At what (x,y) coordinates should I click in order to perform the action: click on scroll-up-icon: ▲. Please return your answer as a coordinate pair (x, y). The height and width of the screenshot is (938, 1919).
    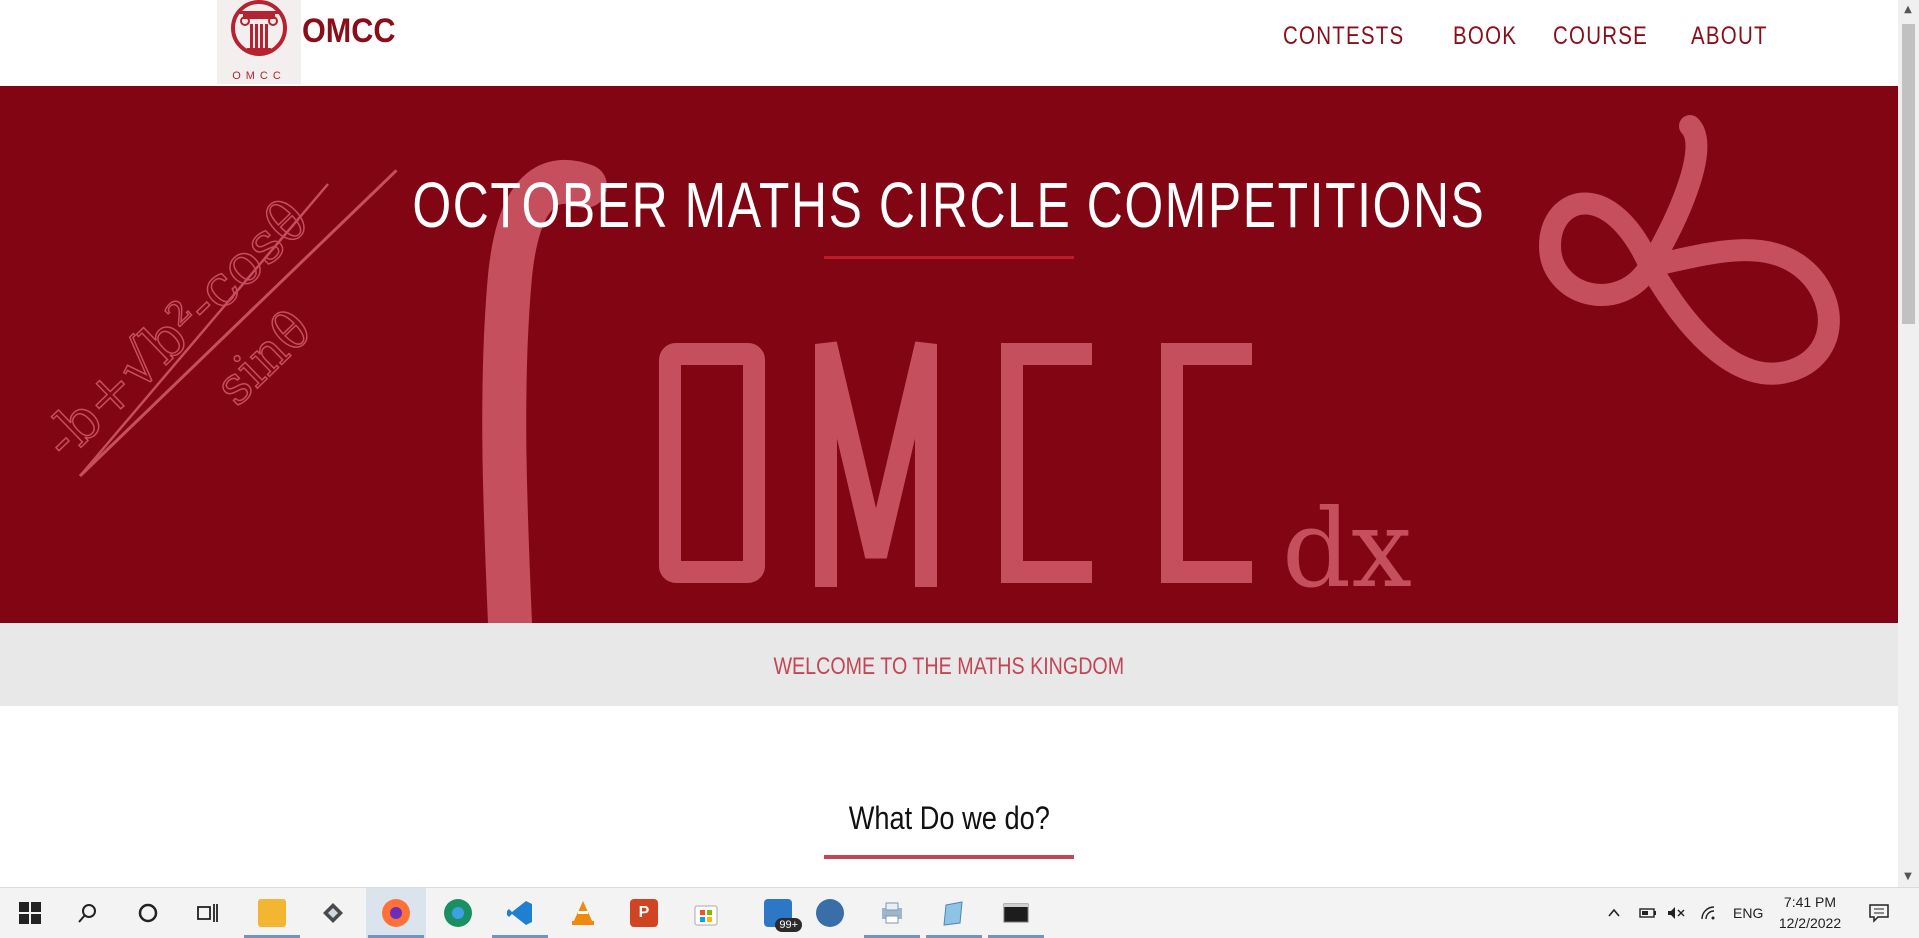
    Looking at the image, I should click on (1908, 10).